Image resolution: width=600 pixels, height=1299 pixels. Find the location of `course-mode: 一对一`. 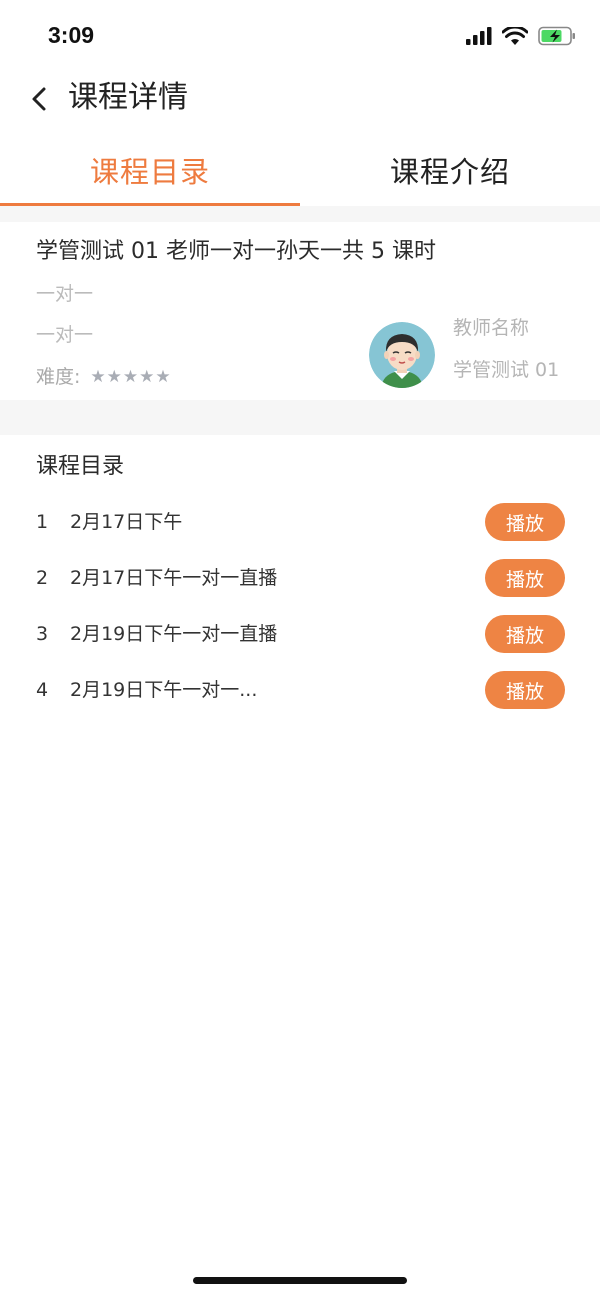

course-mode: 一对一 is located at coordinates (65, 335).